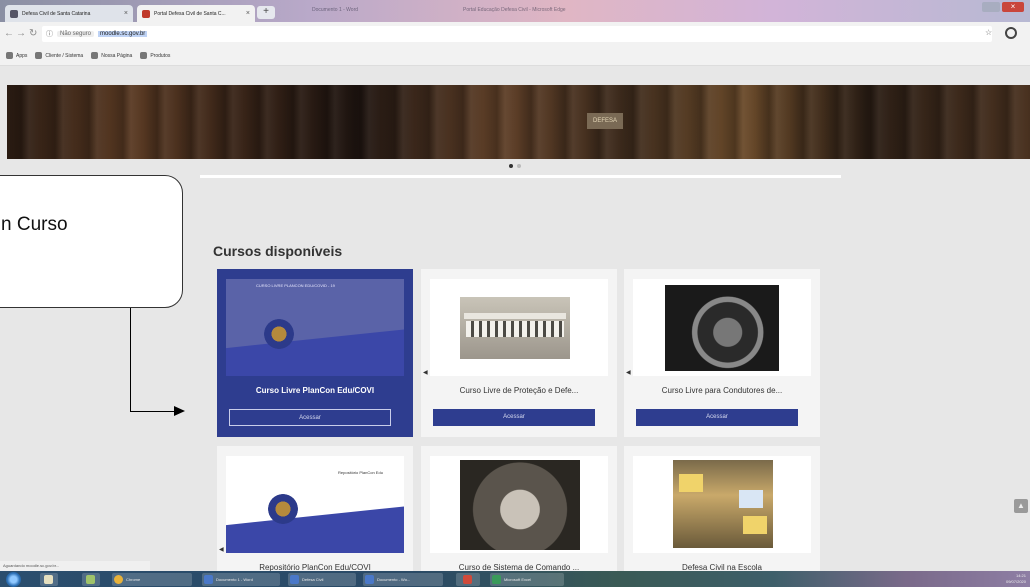 The height and width of the screenshot is (587, 1030). I want to click on course-thumbnail: Repositório PlanCon Edu, so click(315, 504).